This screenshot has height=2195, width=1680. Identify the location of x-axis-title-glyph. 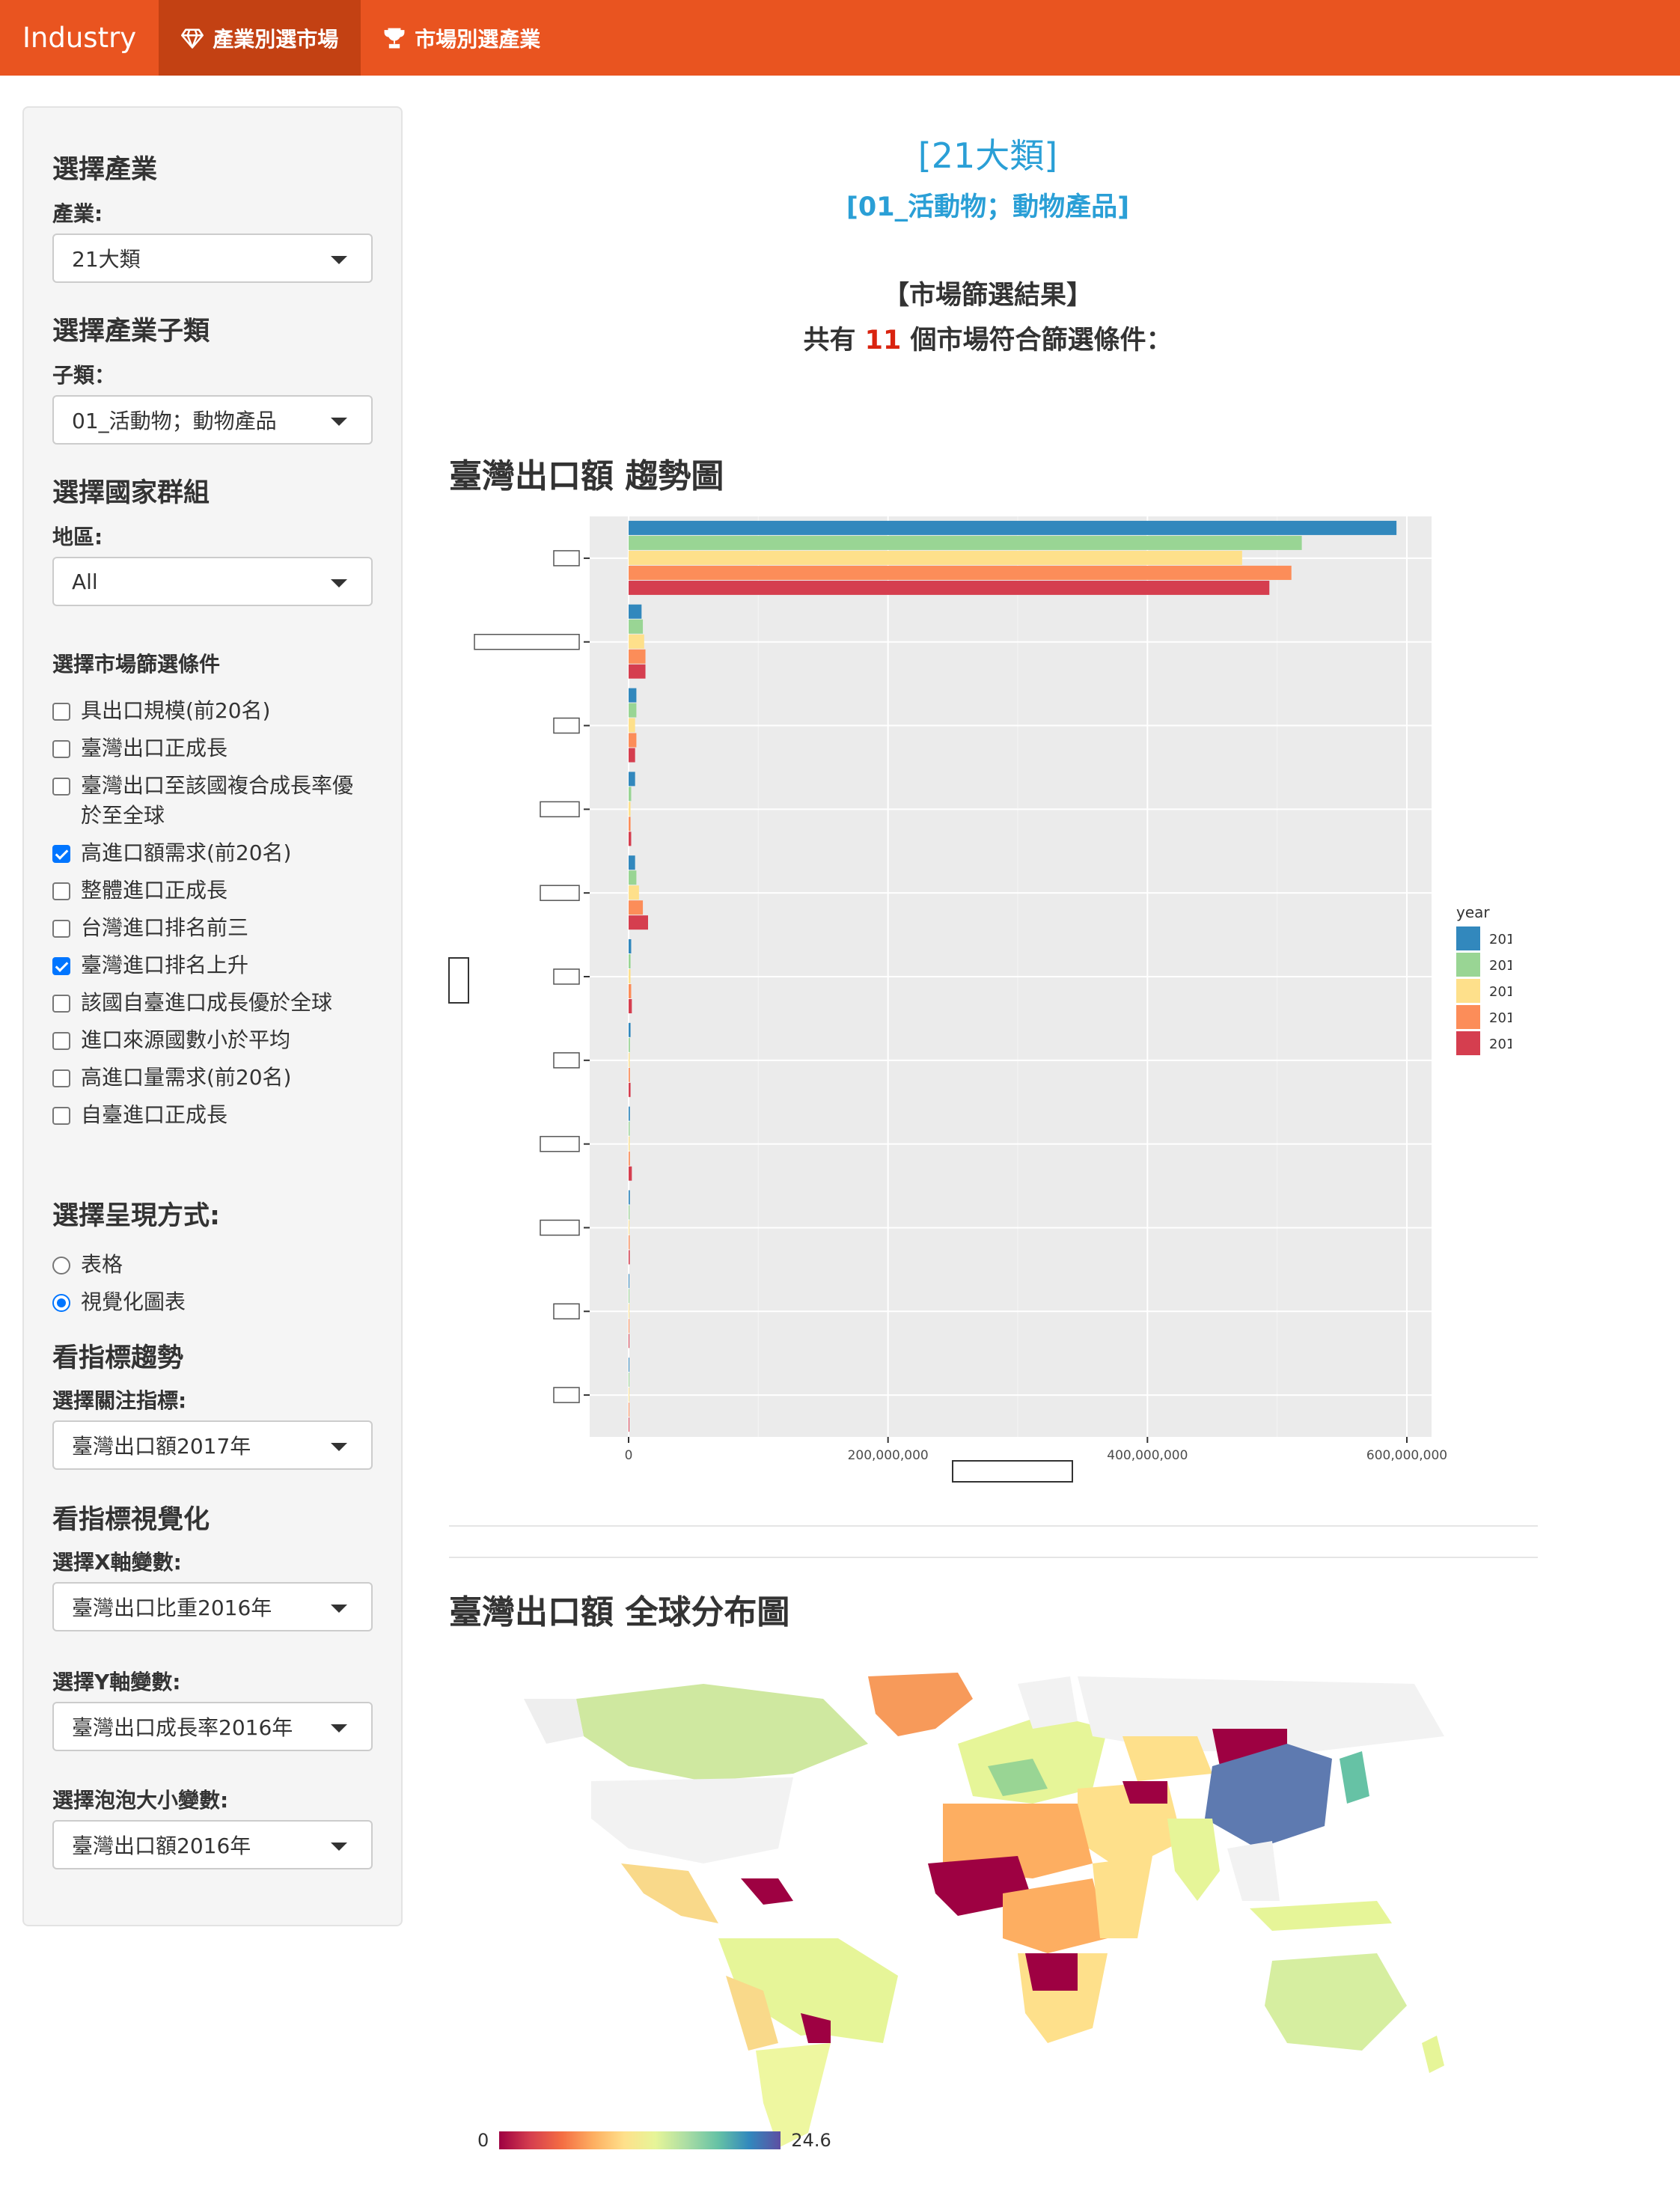
(1012, 1471).